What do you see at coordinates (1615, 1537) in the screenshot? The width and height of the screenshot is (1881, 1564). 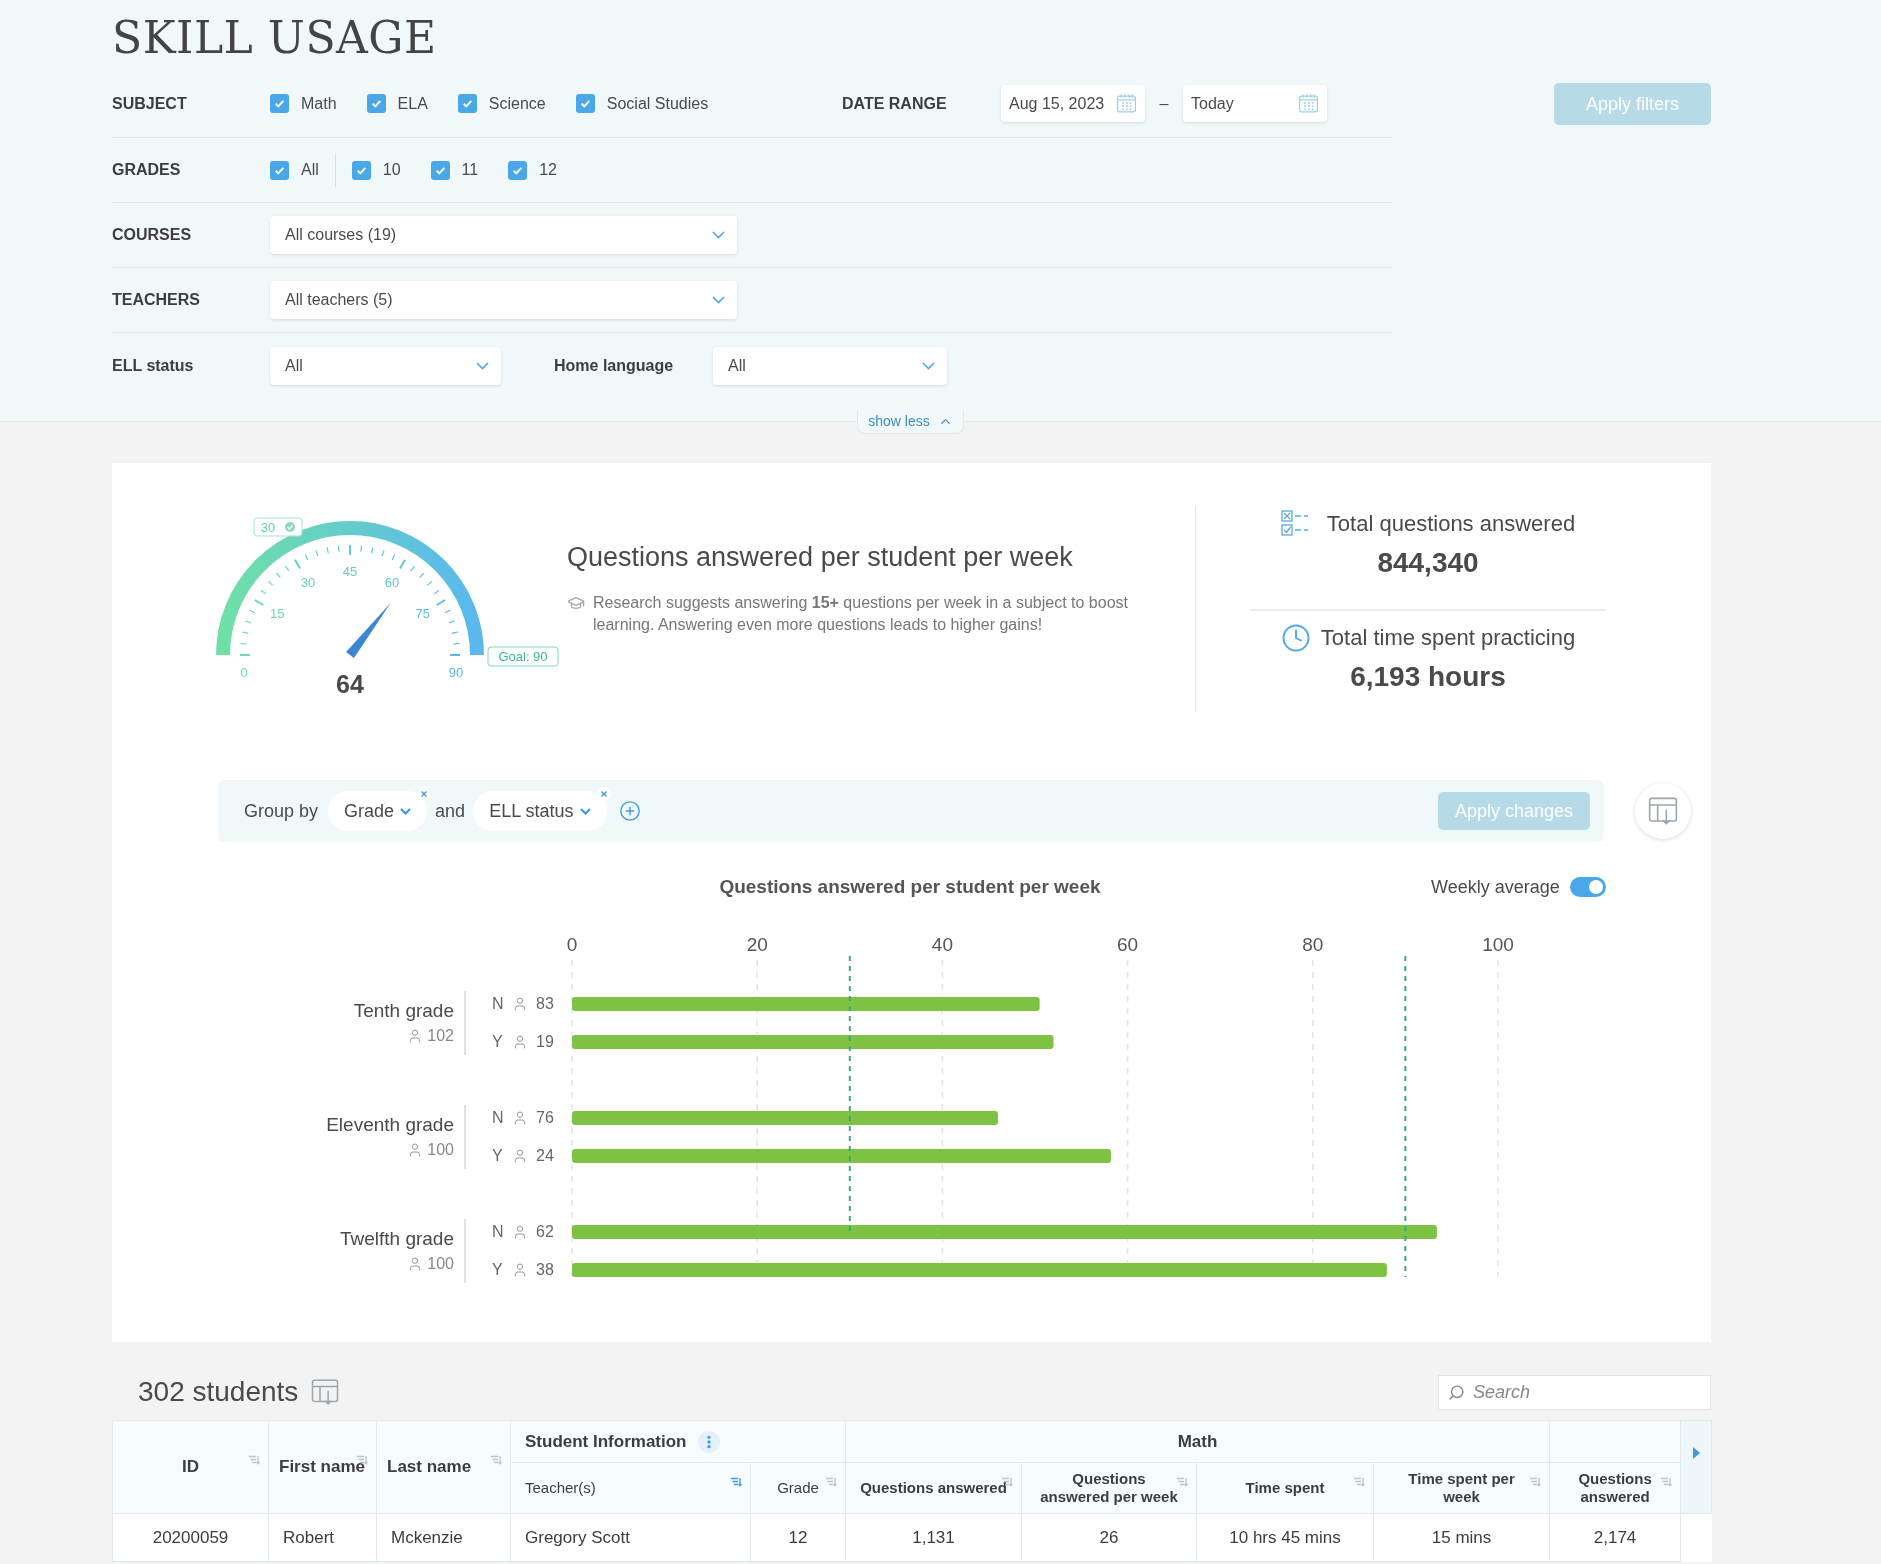 I see `table-cell: 2,174` at bounding box center [1615, 1537].